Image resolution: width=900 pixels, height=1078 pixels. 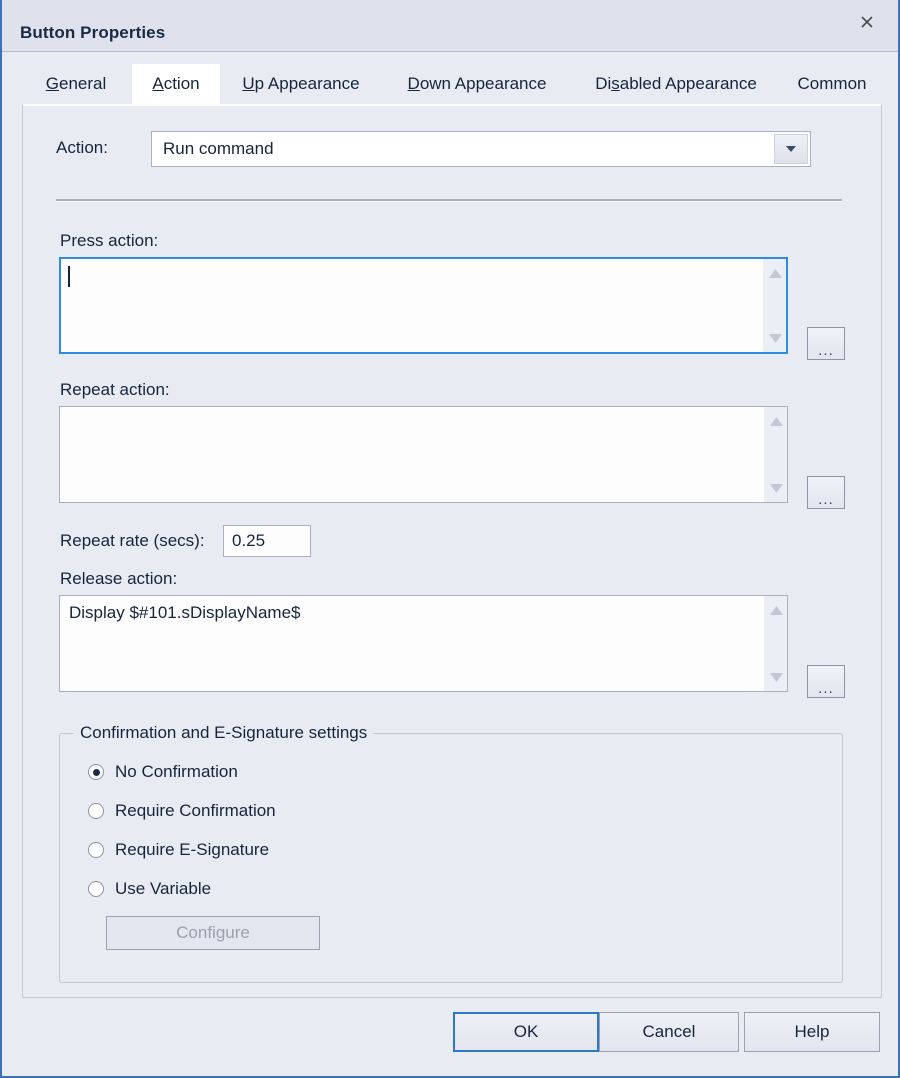 I want to click on repeat-rate-input: 0.25, so click(x=267, y=541).